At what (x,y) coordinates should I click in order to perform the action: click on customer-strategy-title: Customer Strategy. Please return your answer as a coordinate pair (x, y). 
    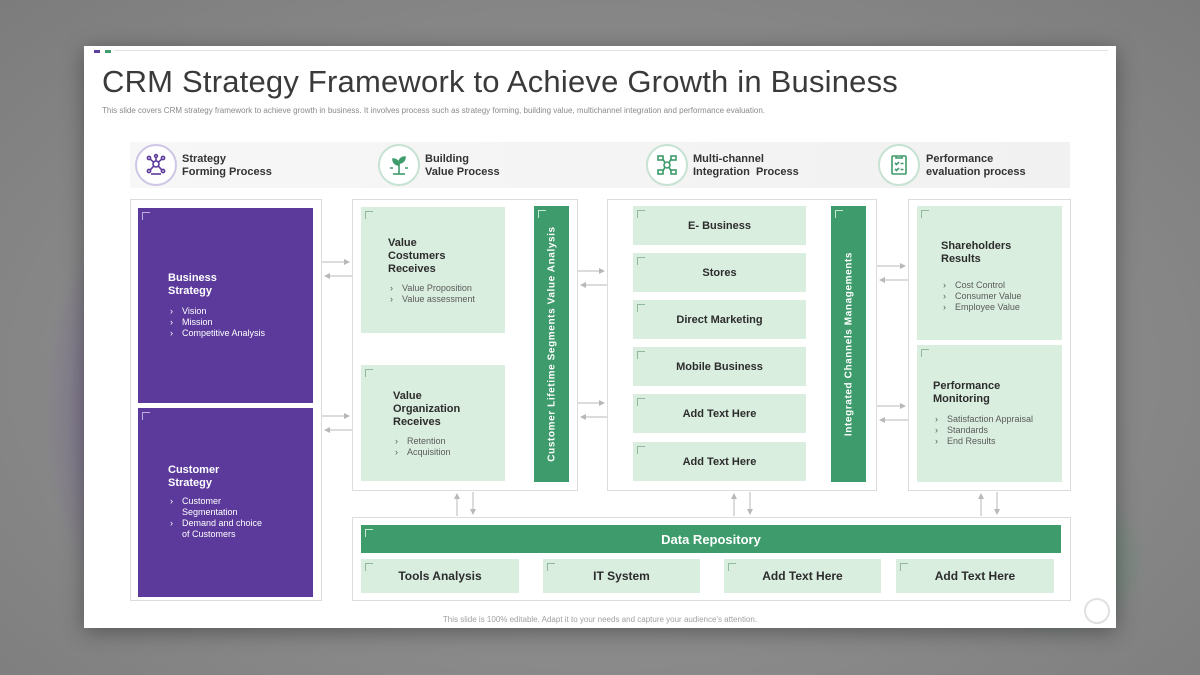
    Looking at the image, I should click on (194, 476).